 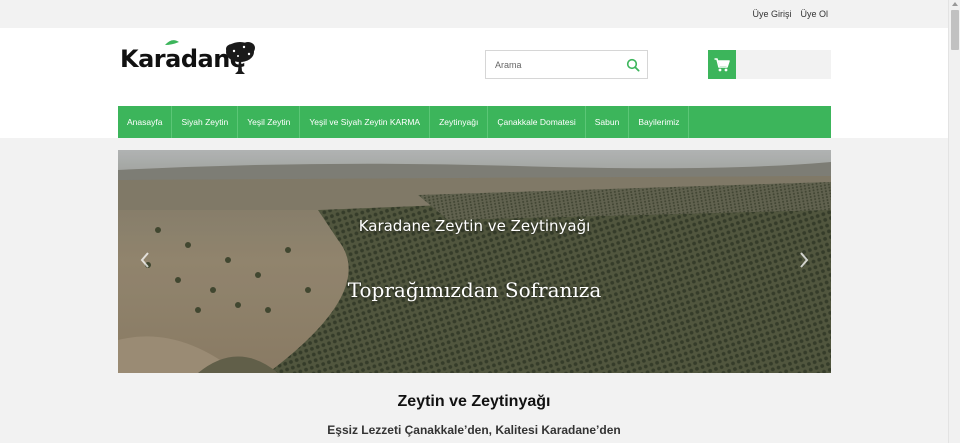 I want to click on top-bar: Üye Girişi Üye Ol, so click(x=474, y=14).